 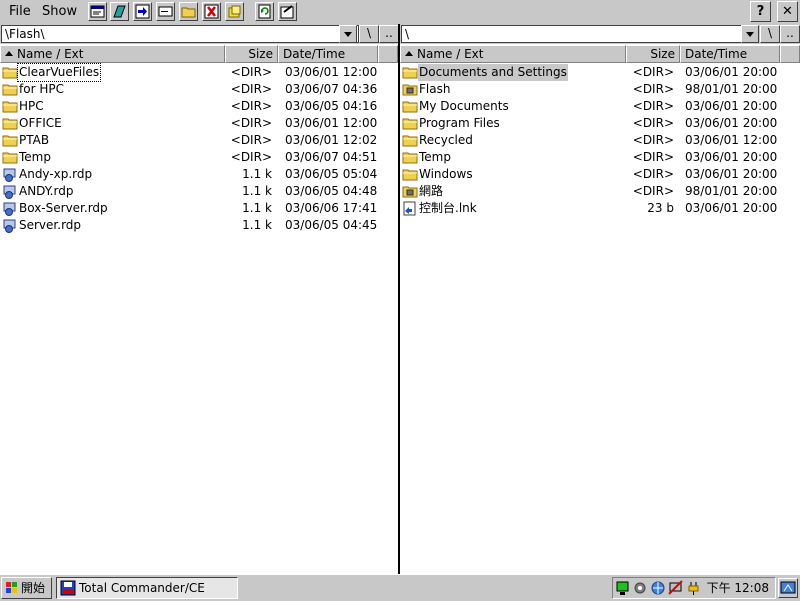 I want to click on list-item: Box-Server.rdp 1.1 k 03/06/06 17:41, so click(x=199, y=208).